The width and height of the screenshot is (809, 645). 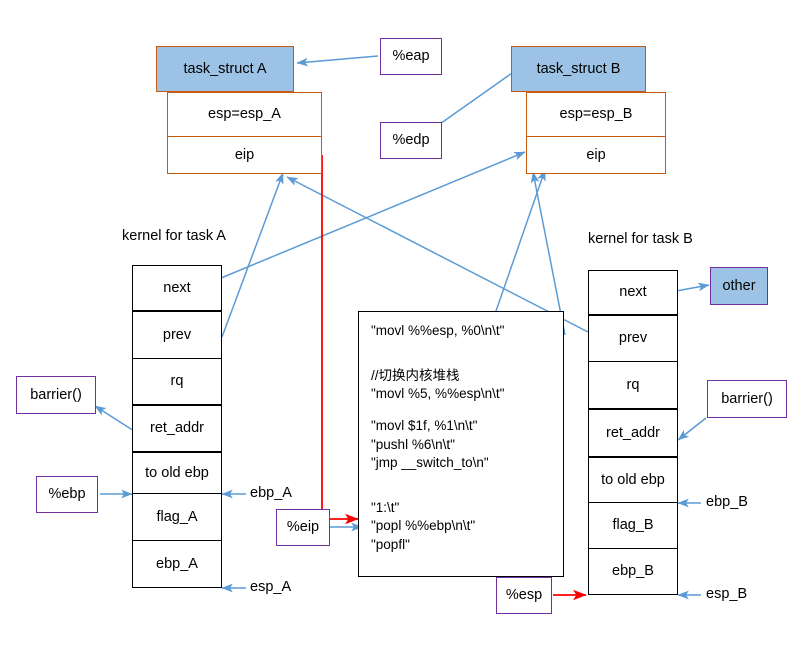 I want to click on stack-a-to-old-ebp-label: to old ebp, so click(x=177, y=472).